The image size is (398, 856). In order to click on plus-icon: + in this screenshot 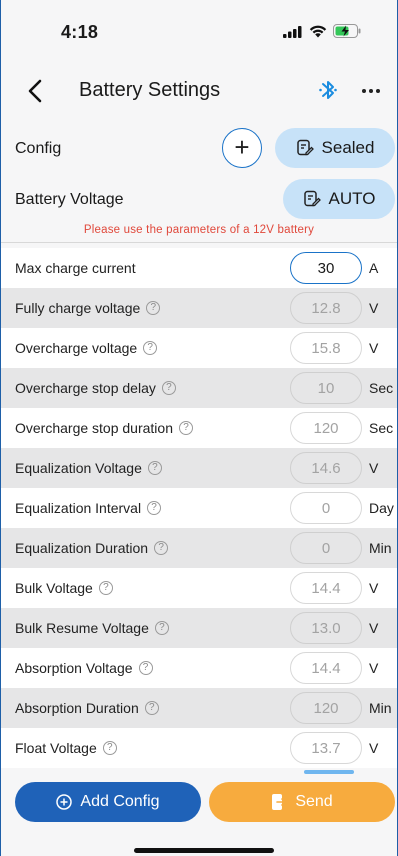, I will do `click(242, 147)`.